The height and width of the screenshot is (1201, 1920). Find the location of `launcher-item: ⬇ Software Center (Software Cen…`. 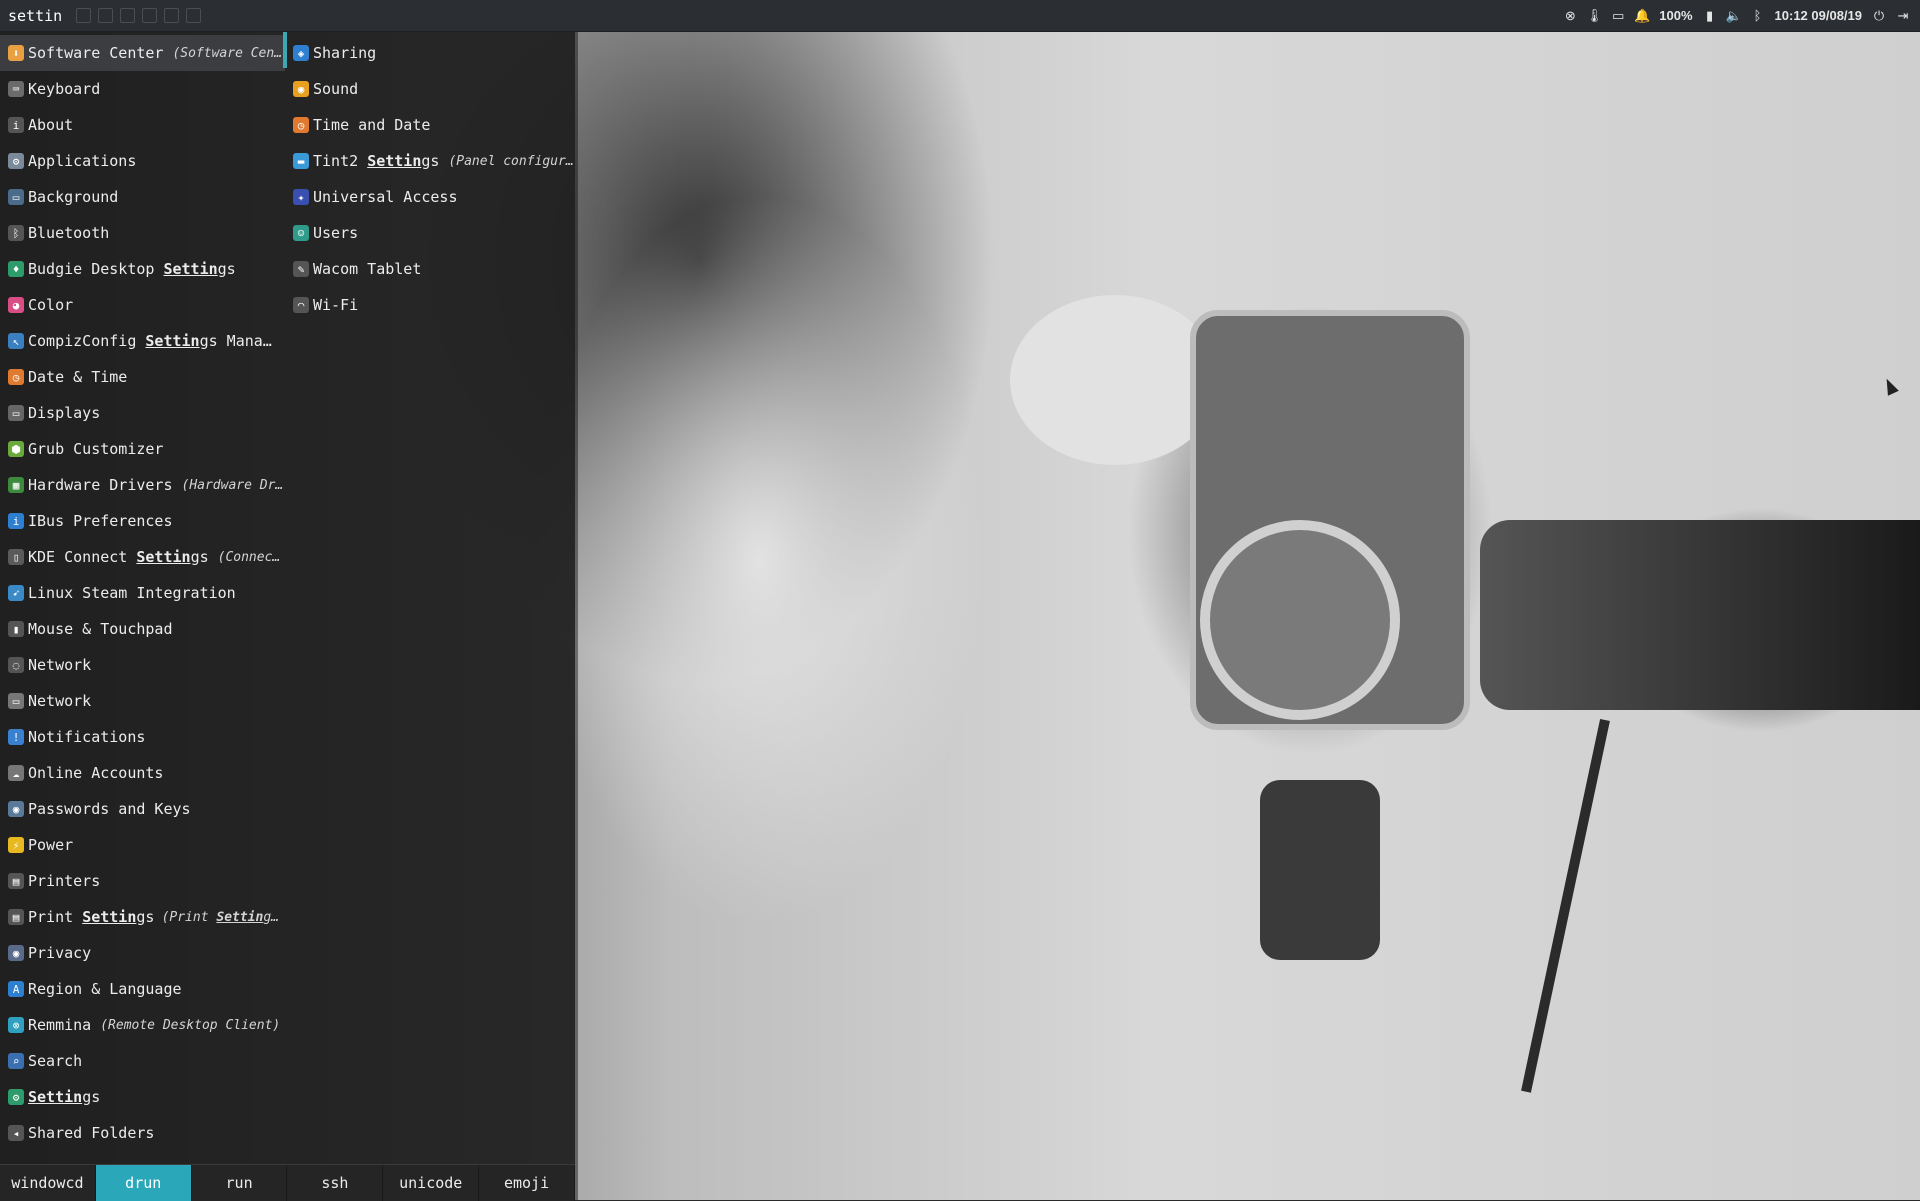

launcher-item: ⬇ Software Center (Software Cen… is located at coordinates (142, 53).